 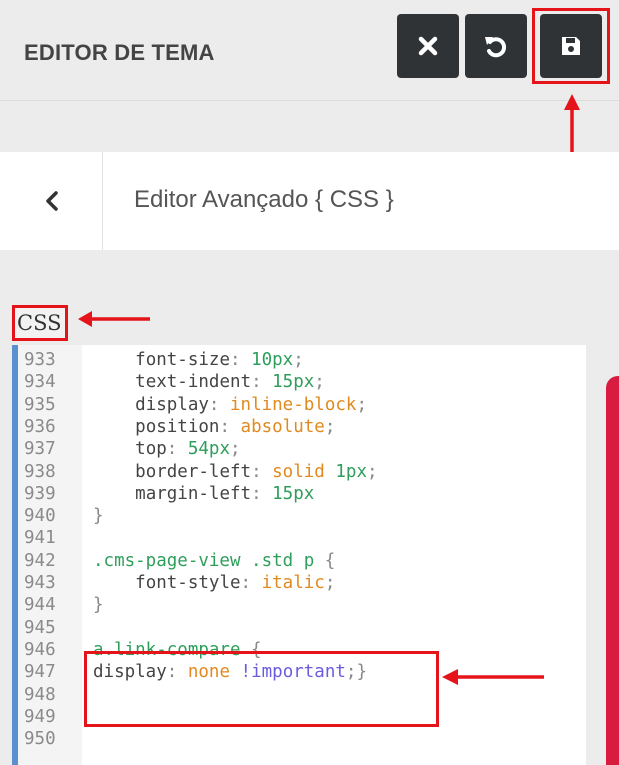 I want to click on line-number: 943, so click(x=40, y=583).